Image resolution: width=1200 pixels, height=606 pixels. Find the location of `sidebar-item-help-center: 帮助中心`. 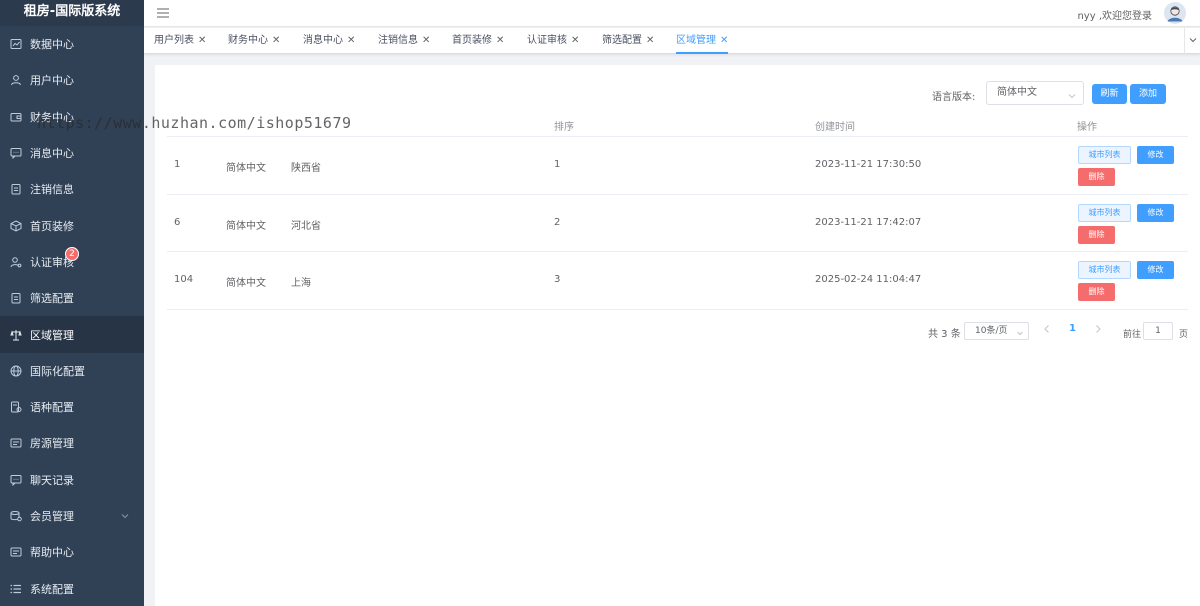

sidebar-item-help-center: 帮助中心 is located at coordinates (72, 552).